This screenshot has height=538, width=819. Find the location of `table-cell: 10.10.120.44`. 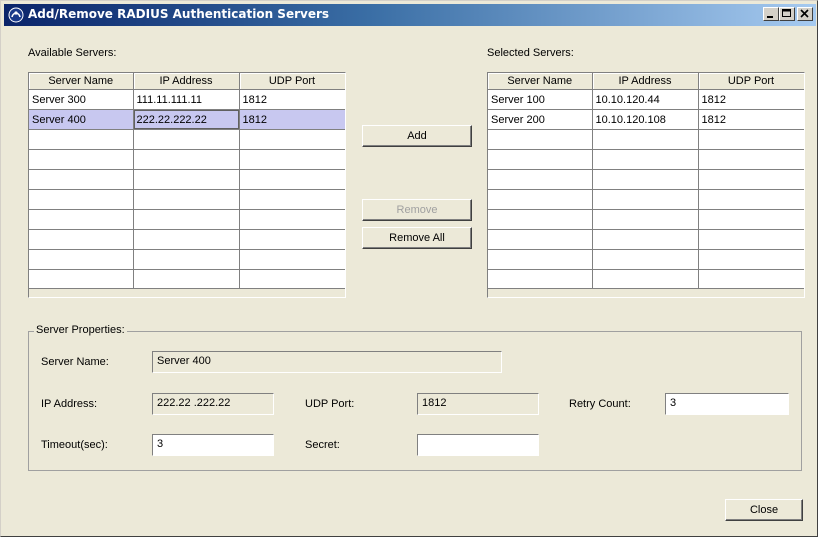

table-cell: 10.10.120.44 is located at coordinates (645, 99).